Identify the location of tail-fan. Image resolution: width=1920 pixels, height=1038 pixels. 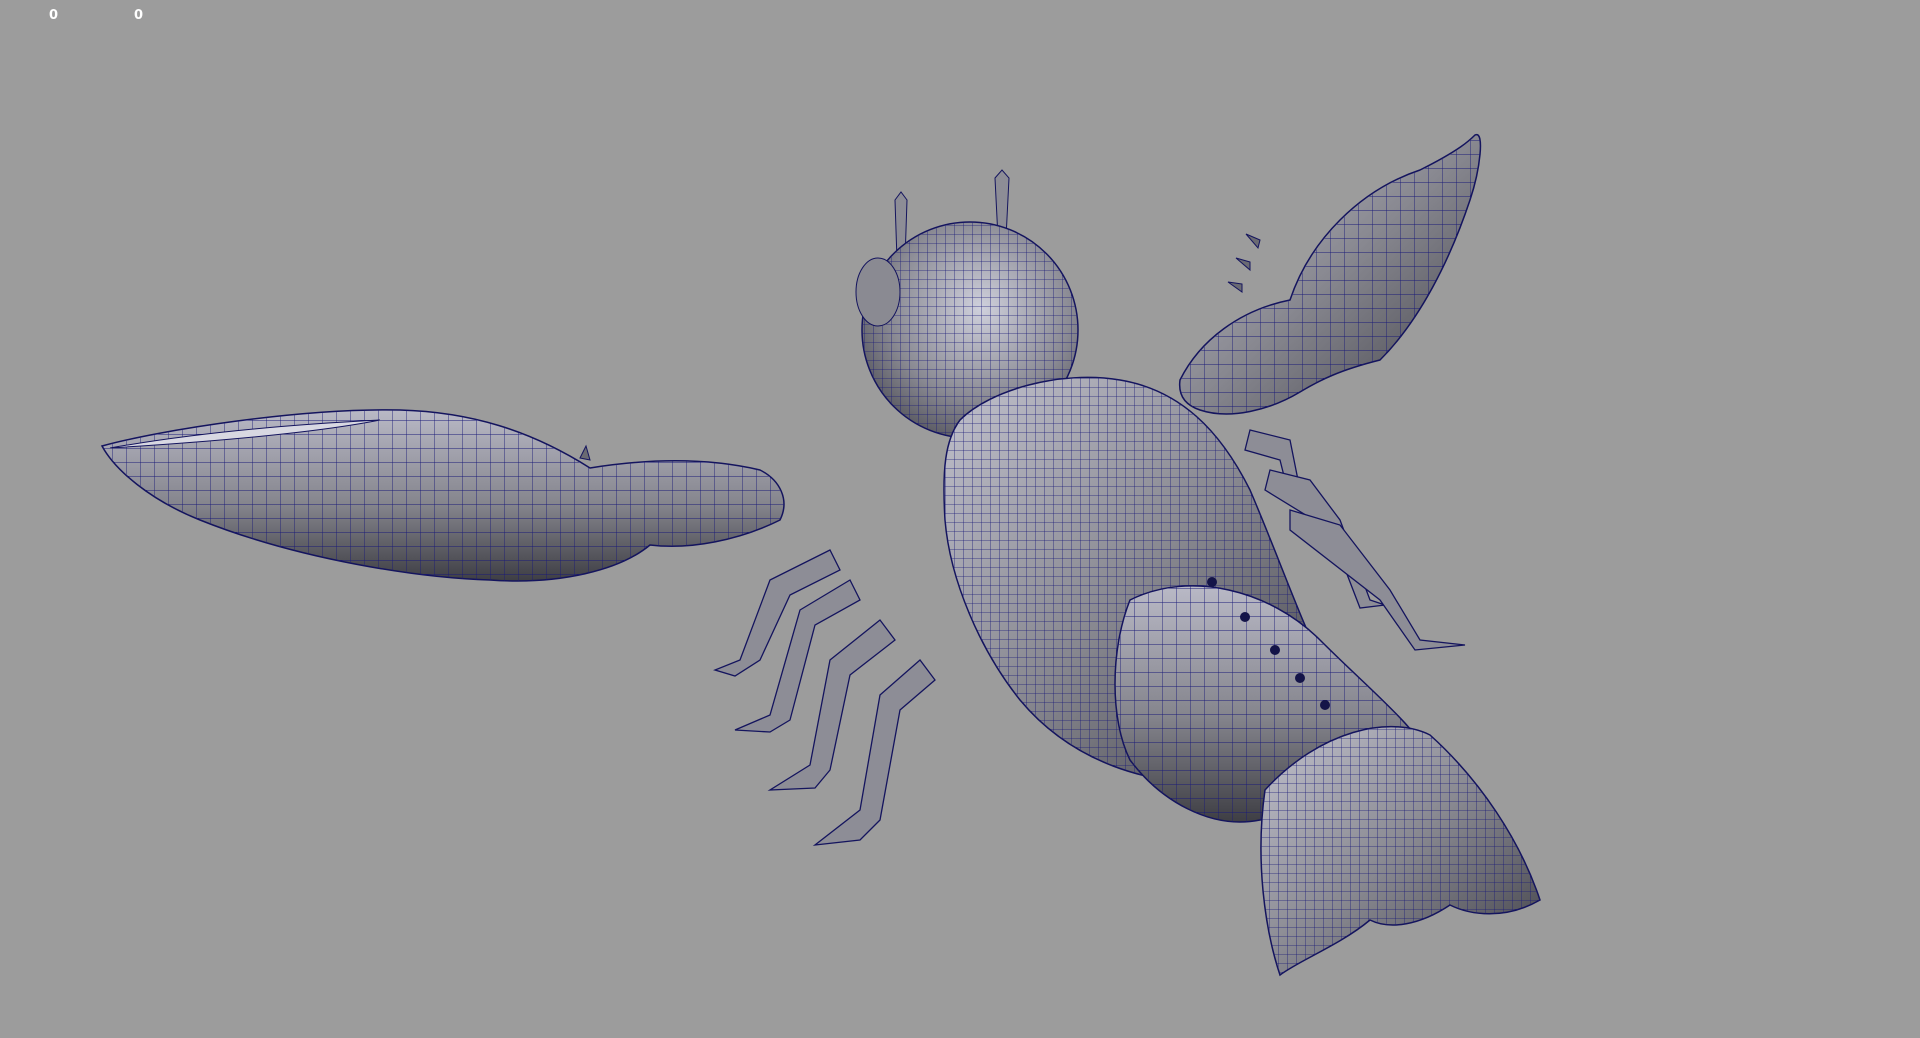
(1400, 851).